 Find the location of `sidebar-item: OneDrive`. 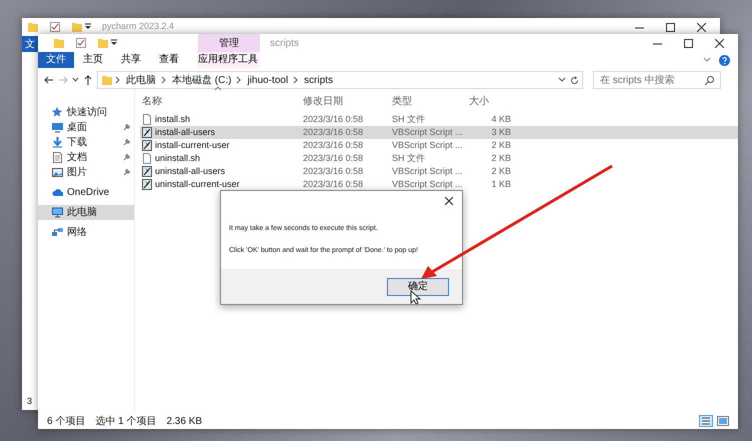

sidebar-item: OneDrive is located at coordinates (86, 192).